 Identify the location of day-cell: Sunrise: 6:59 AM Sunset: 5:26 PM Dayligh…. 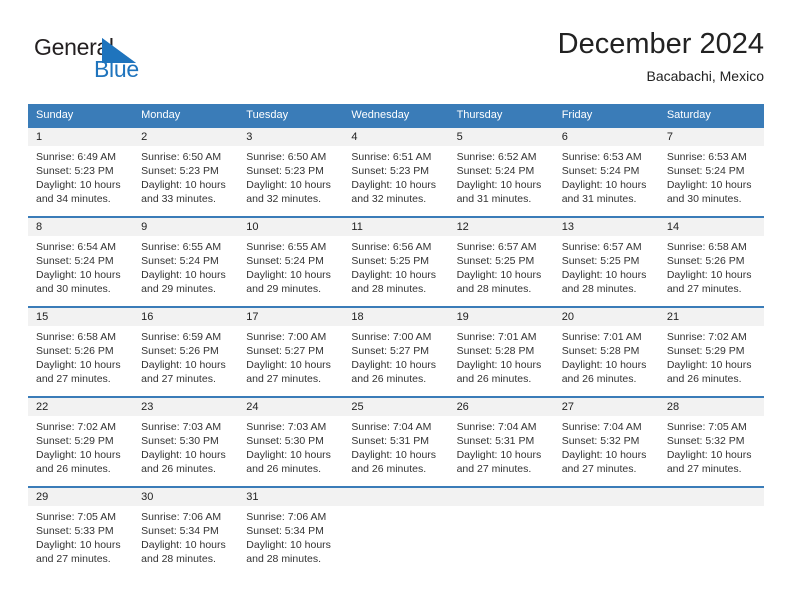
(185, 361).